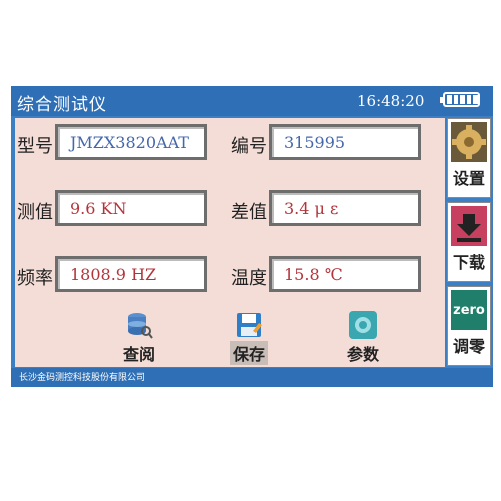  Describe the element at coordinates (315, 142) in the screenshot. I see `serial-value: 315995` at that location.